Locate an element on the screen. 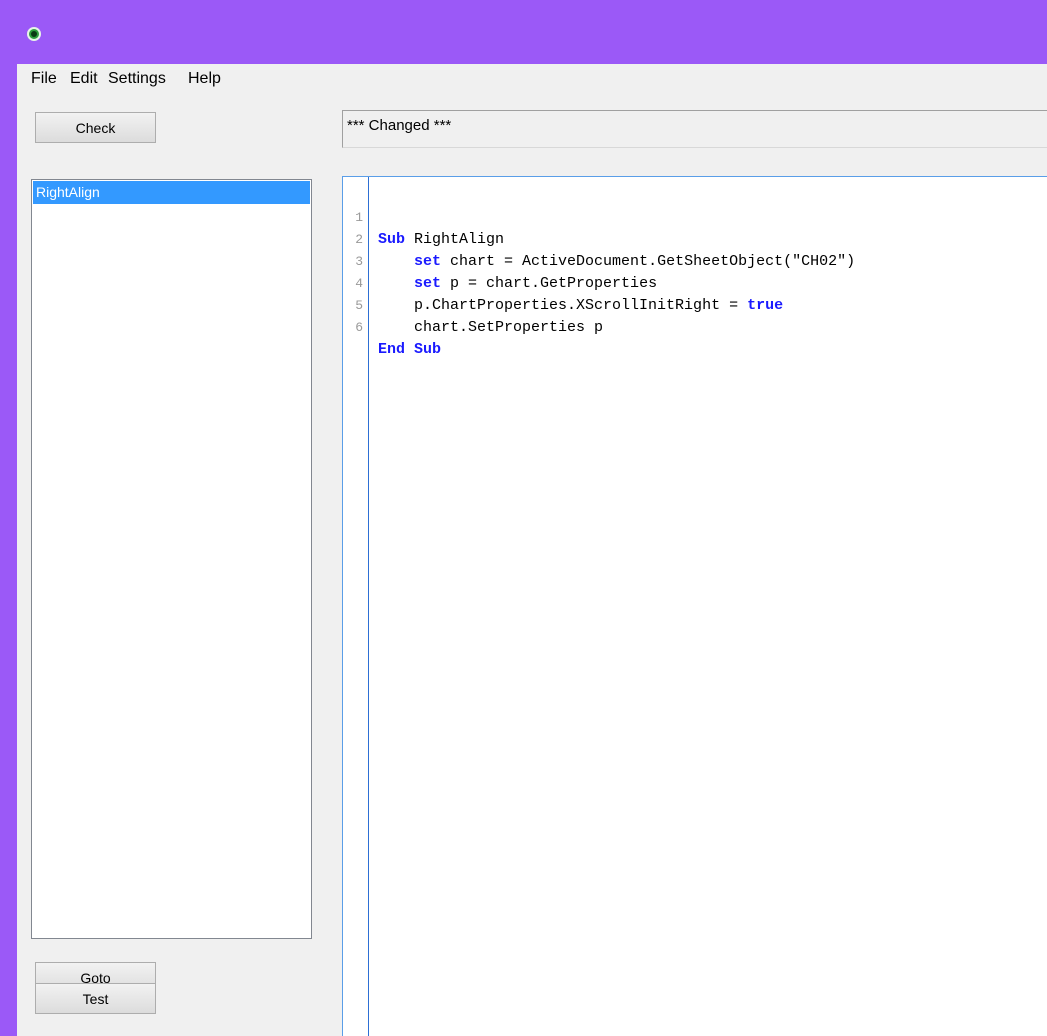 The image size is (1047, 1036). menu-bar: File Edit Settings Help is located at coordinates (532, 78).